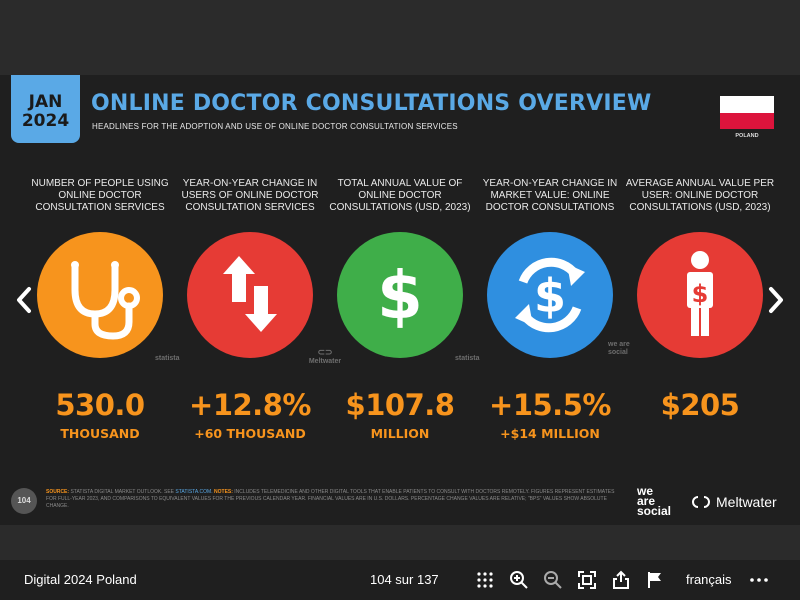 This screenshot has height=600, width=800. I want to click on grid-icon, so click(485, 580).